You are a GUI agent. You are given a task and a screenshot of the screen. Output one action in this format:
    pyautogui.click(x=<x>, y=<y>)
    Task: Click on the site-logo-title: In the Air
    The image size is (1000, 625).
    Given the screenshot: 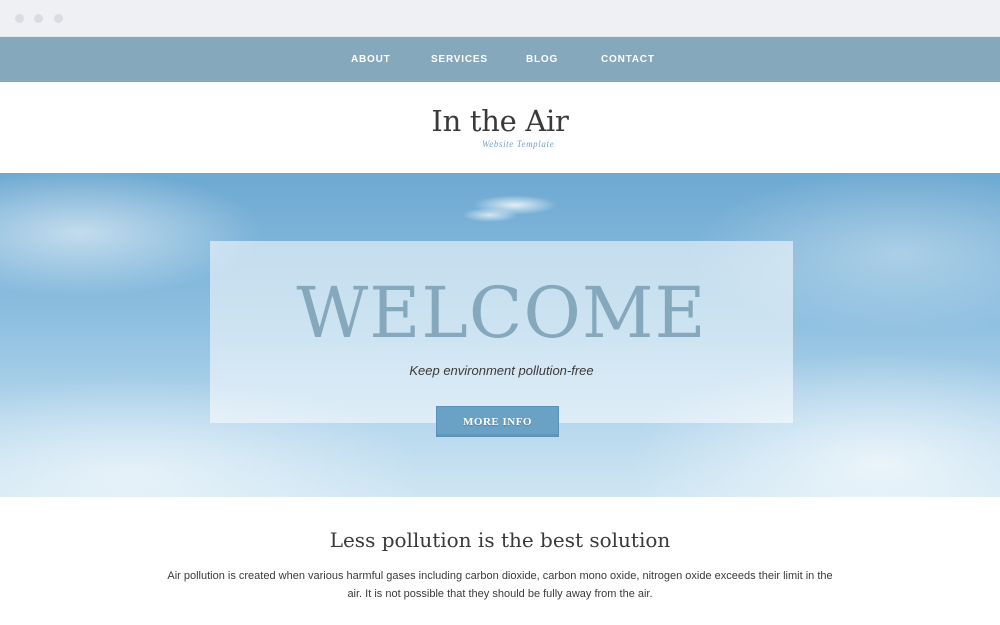 What is the action you would take?
    pyautogui.click(x=500, y=121)
    